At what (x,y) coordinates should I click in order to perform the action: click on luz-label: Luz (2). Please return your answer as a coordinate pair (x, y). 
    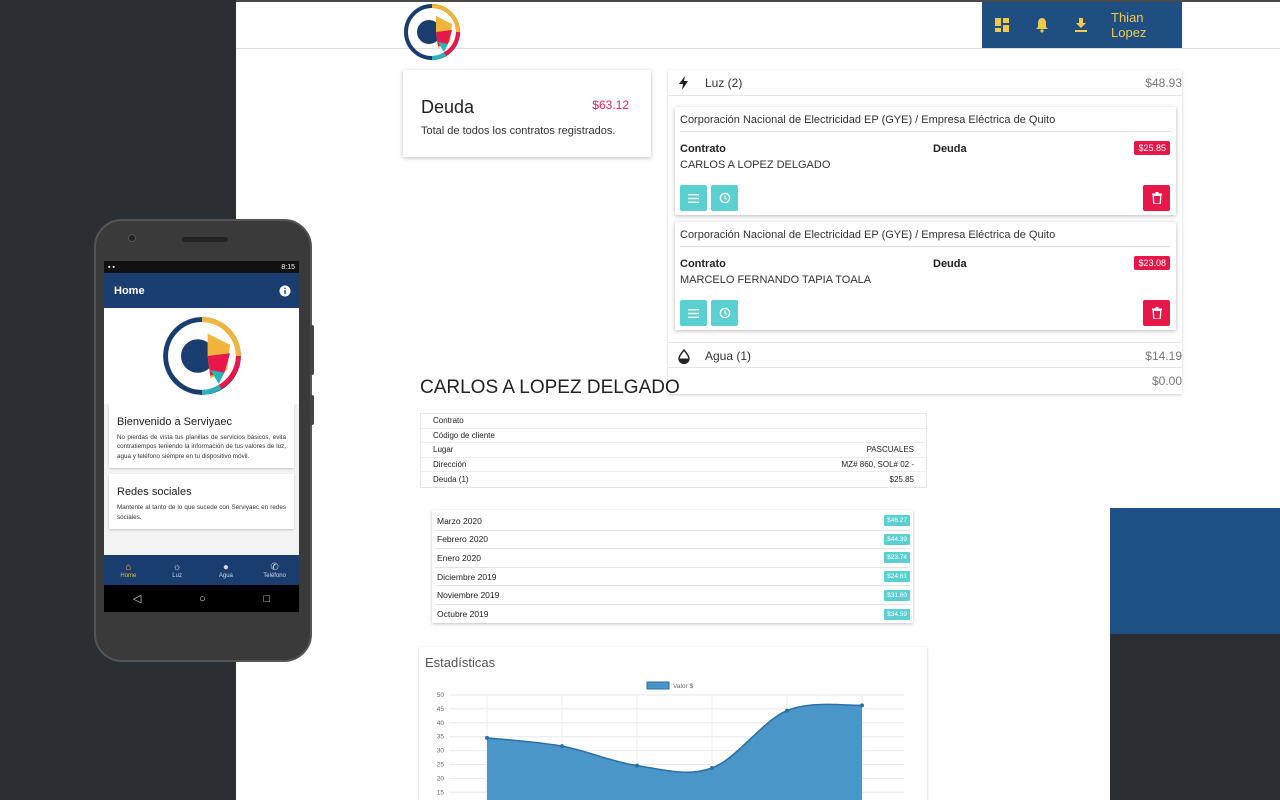
    Looking at the image, I should click on (724, 83).